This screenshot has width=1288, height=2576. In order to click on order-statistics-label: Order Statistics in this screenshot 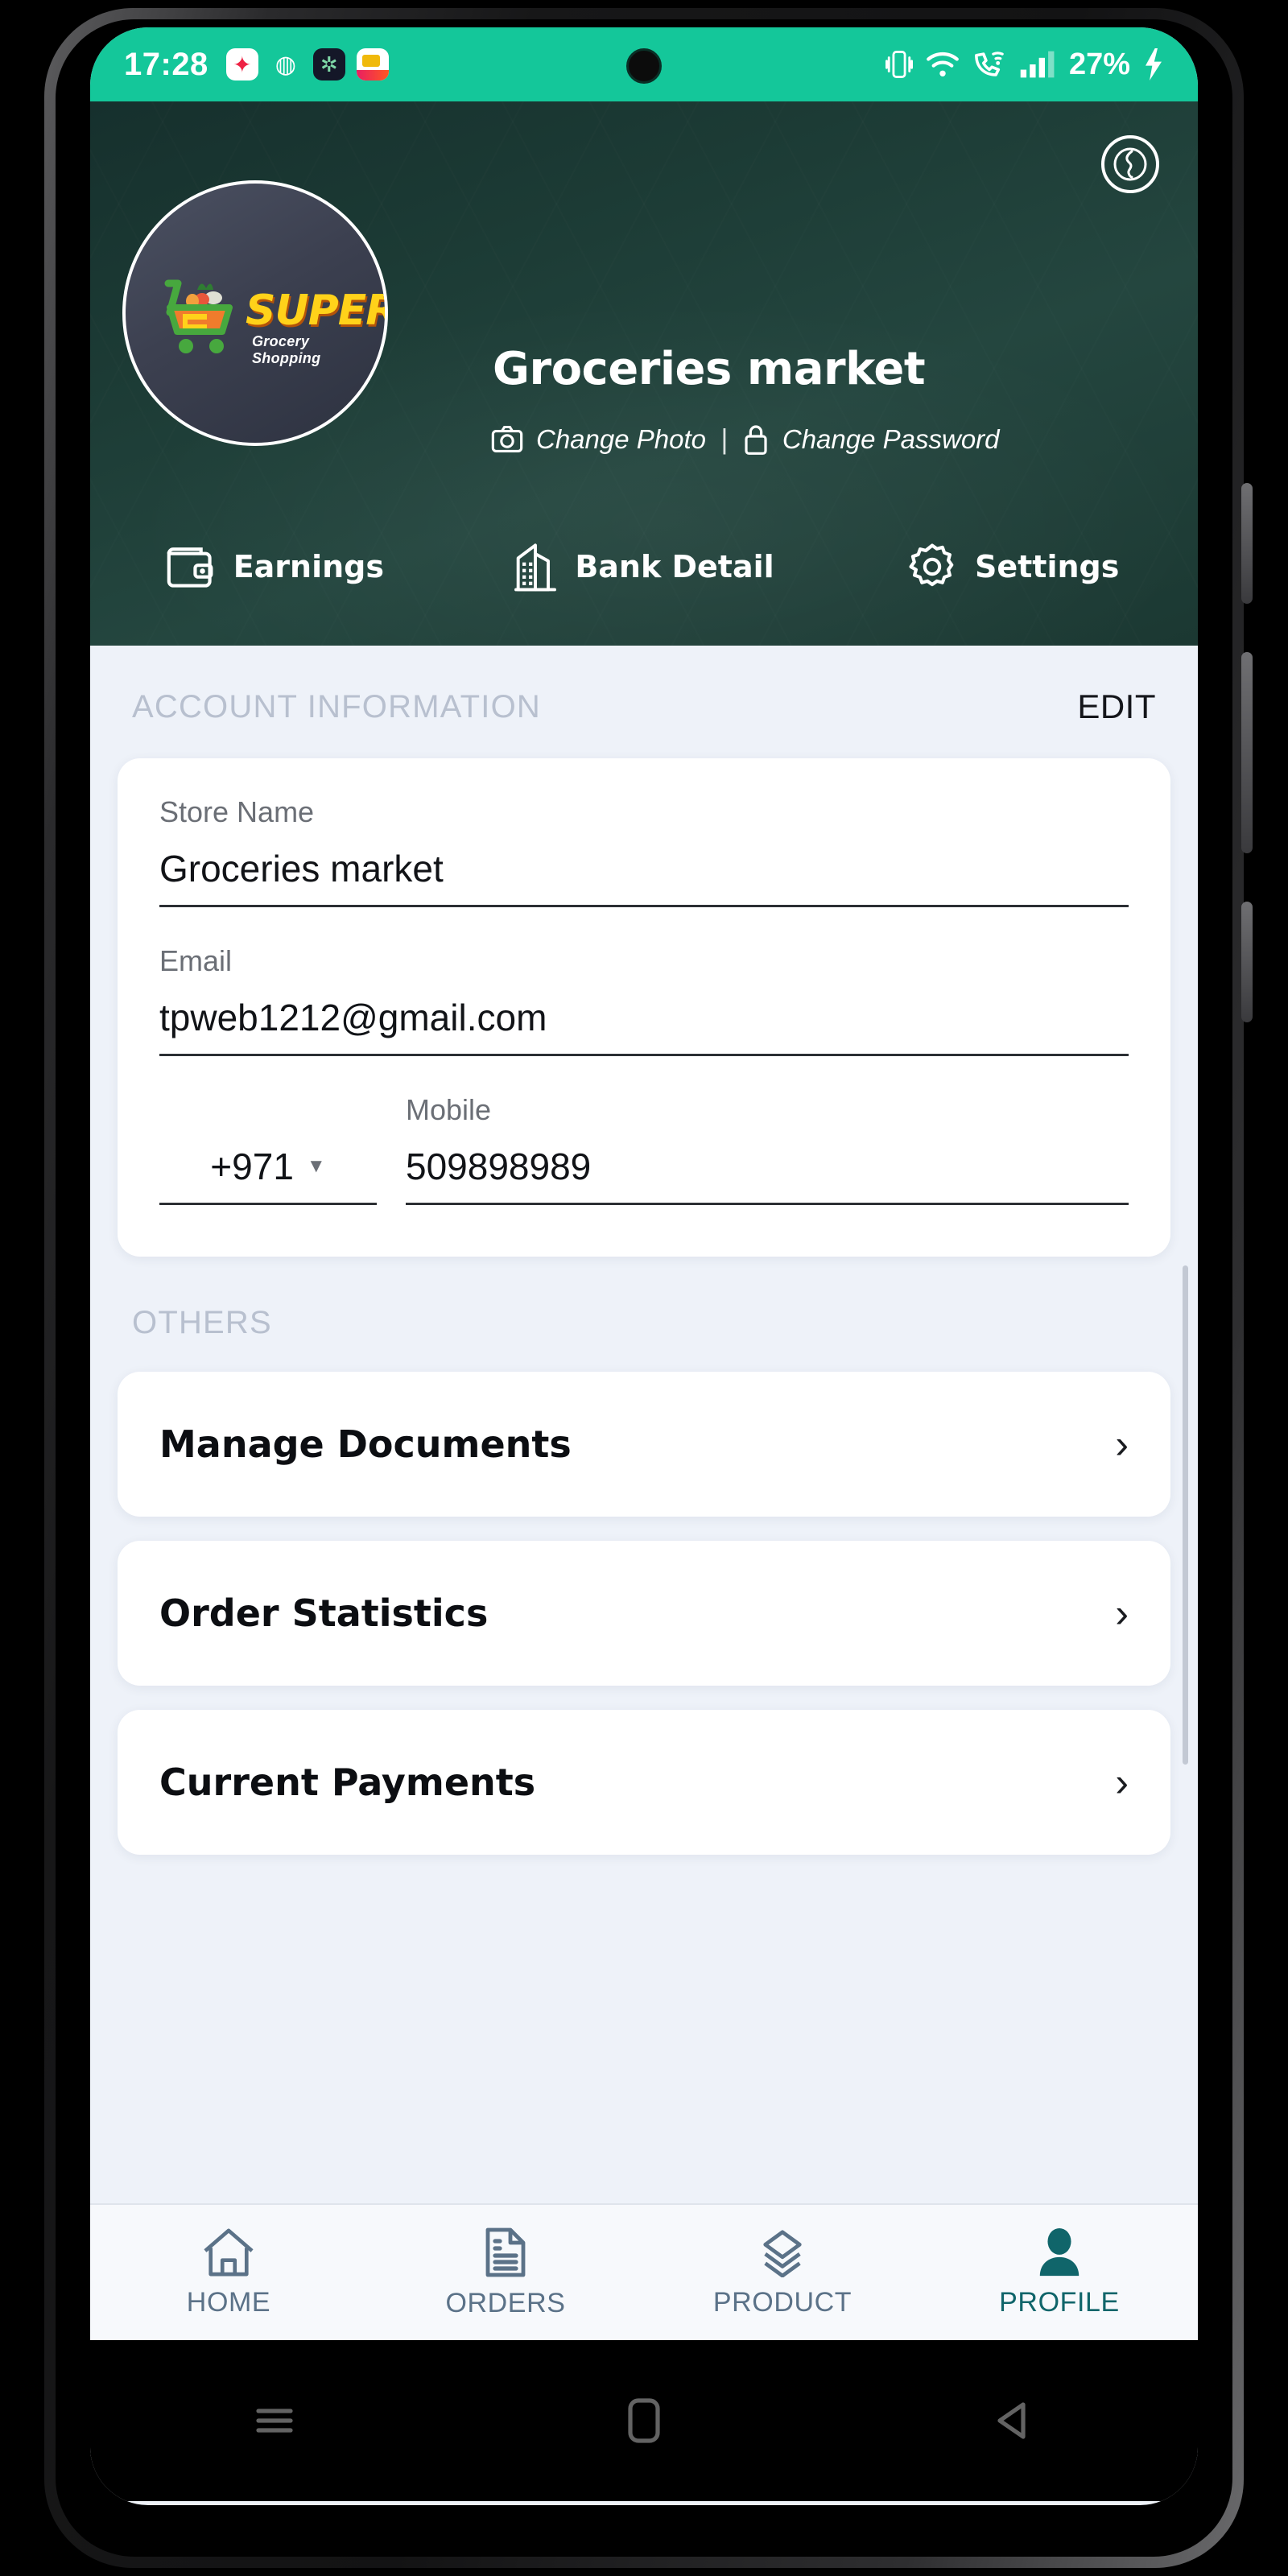, I will do `click(324, 1613)`.